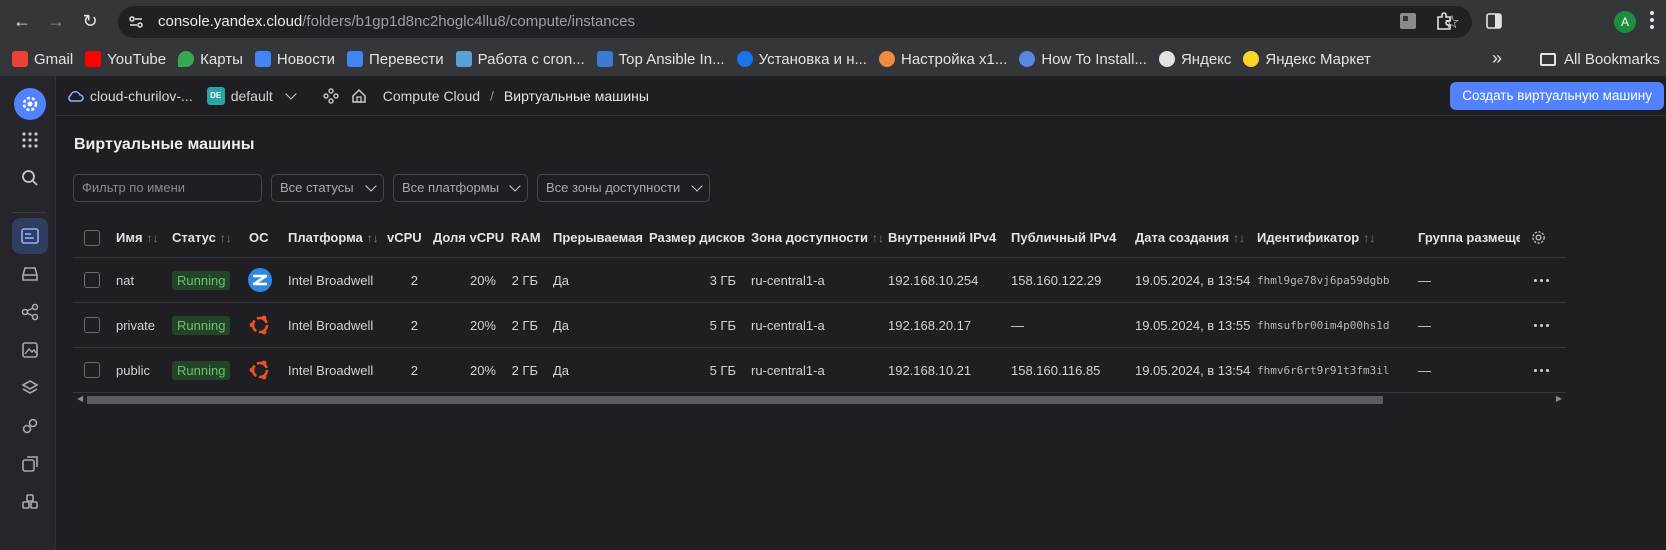 The width and height of the screenshot is (1666, 550). What do you see at coordinates (30, 140) in the screenshot?
I see `services-grid-icon` at bounding box center [30, 140].